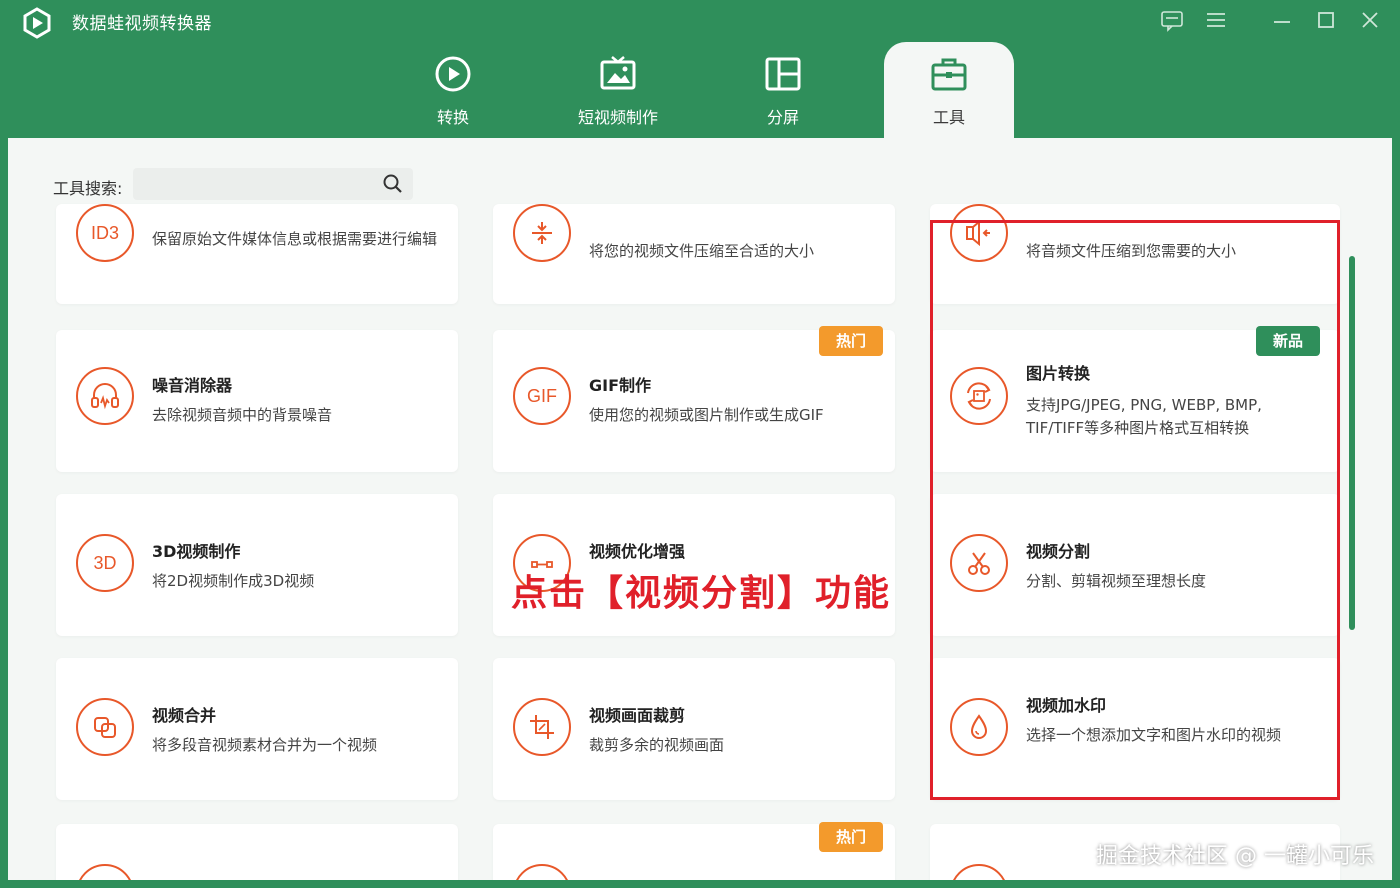  What do you see at coordinates (1235, 856) in the screenshot?
I see `watermark-text: 掘金技术社区 @ 一罐小可乐` at bounding box center [1235, 856].